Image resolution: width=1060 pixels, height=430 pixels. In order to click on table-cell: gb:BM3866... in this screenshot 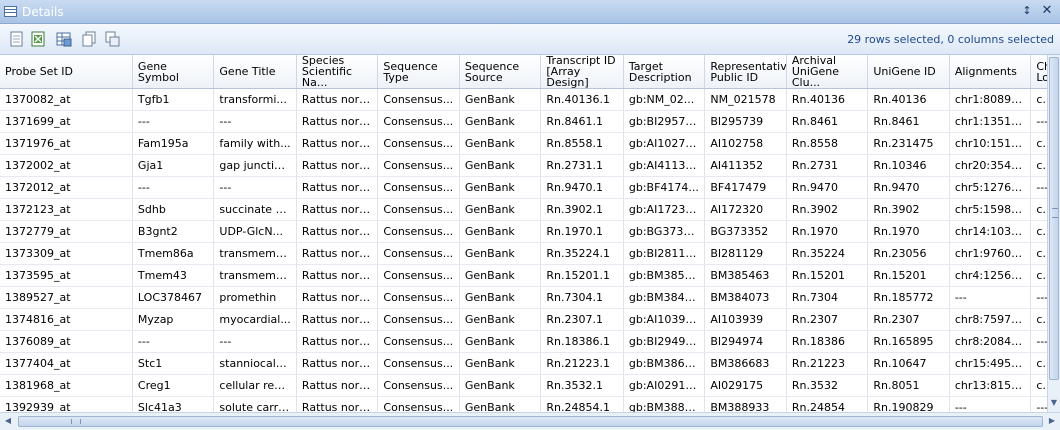, I will do `click(664, 363)`.